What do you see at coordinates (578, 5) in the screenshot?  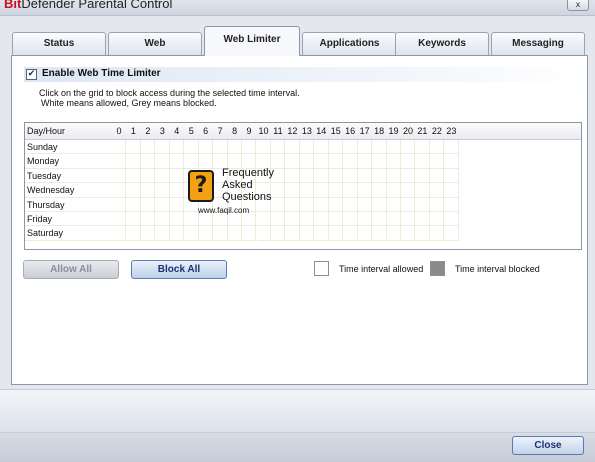 I see `window-close-button: x` at bounding box center [578, 5].